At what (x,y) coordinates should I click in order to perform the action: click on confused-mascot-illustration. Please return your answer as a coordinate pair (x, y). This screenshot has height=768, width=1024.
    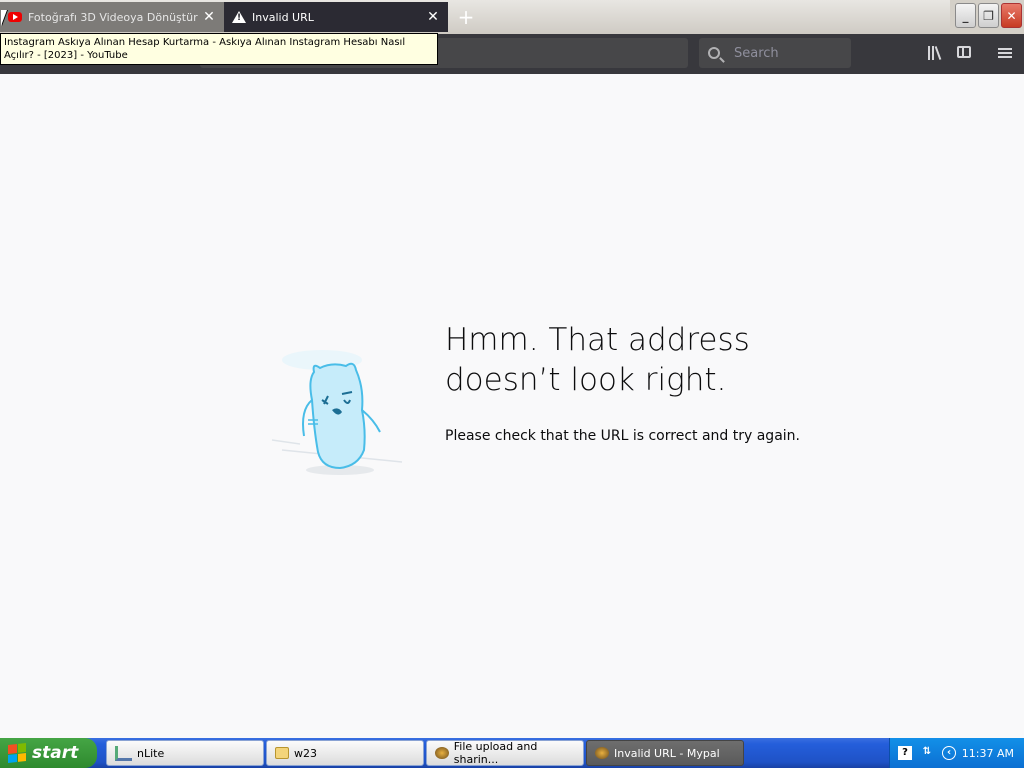
    Looking at the image, I should click on (337, 412).